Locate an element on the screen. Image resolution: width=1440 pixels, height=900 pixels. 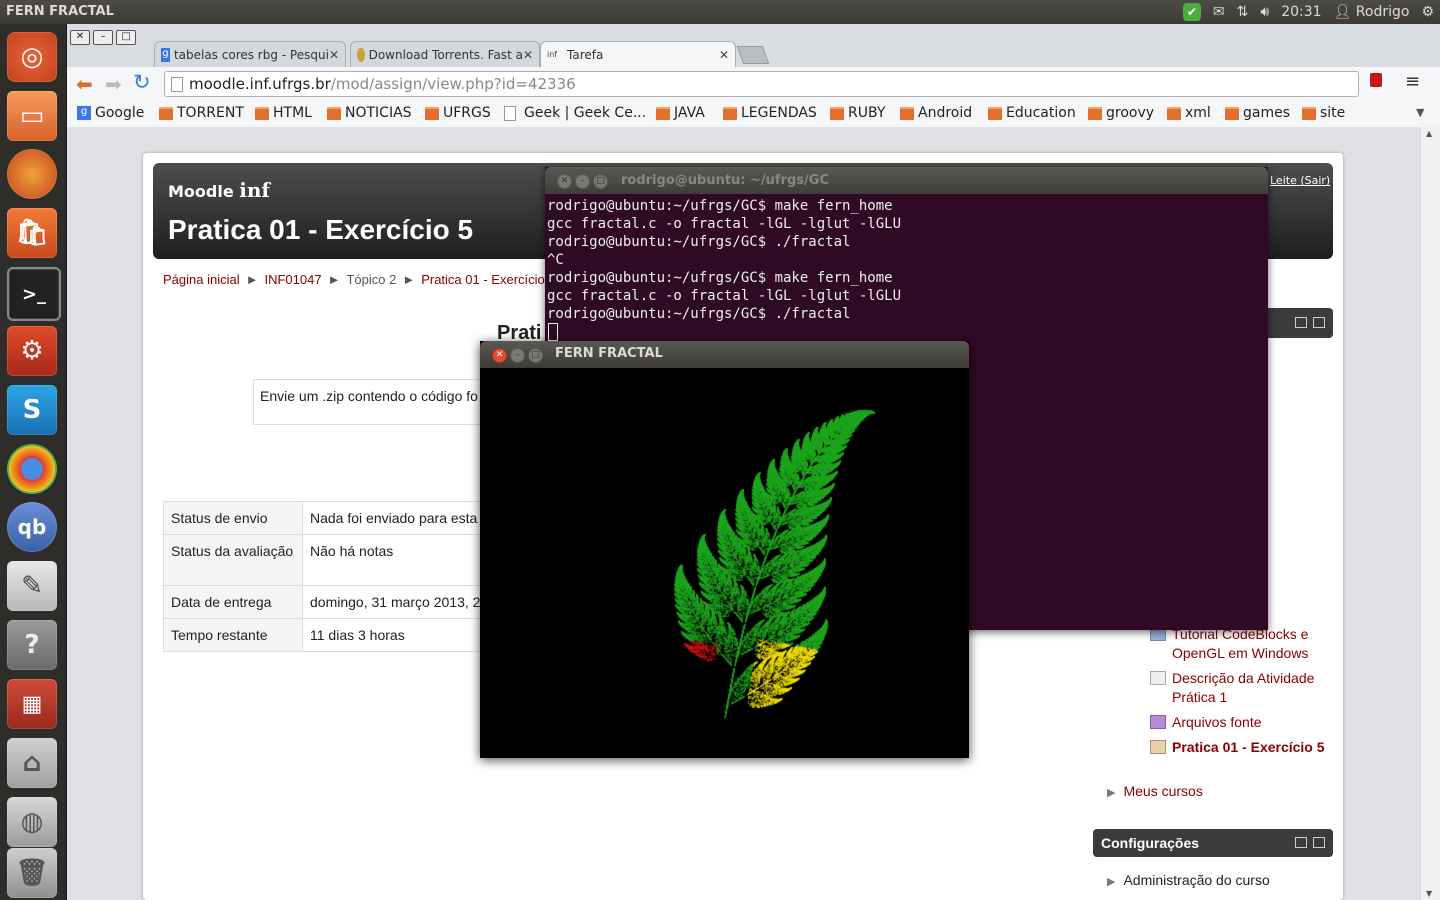
tab-label: Download Torrents. Fast a is located at coordinates (446, 55).